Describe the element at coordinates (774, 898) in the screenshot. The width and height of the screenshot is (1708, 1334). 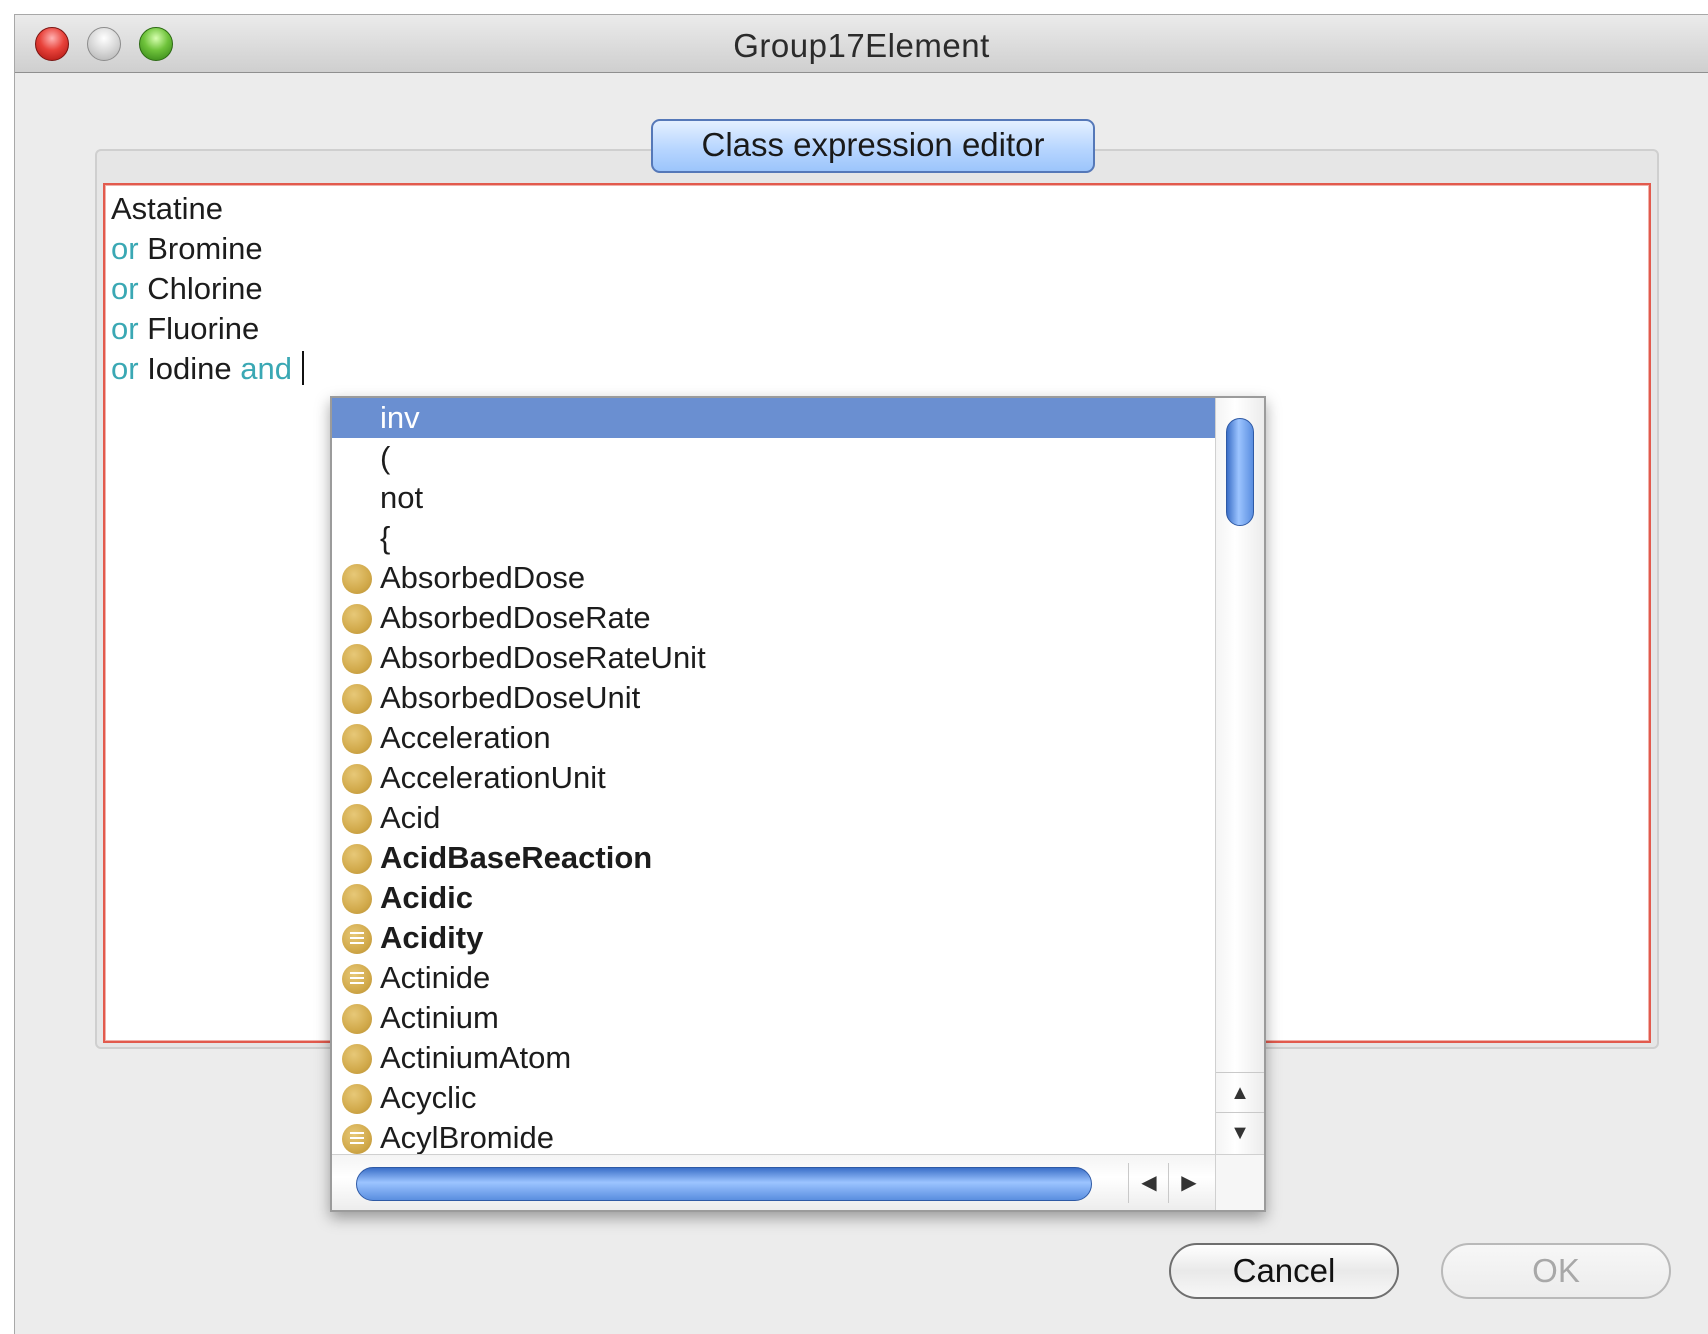
I see `autocomplete-item: Acidic` at that location.